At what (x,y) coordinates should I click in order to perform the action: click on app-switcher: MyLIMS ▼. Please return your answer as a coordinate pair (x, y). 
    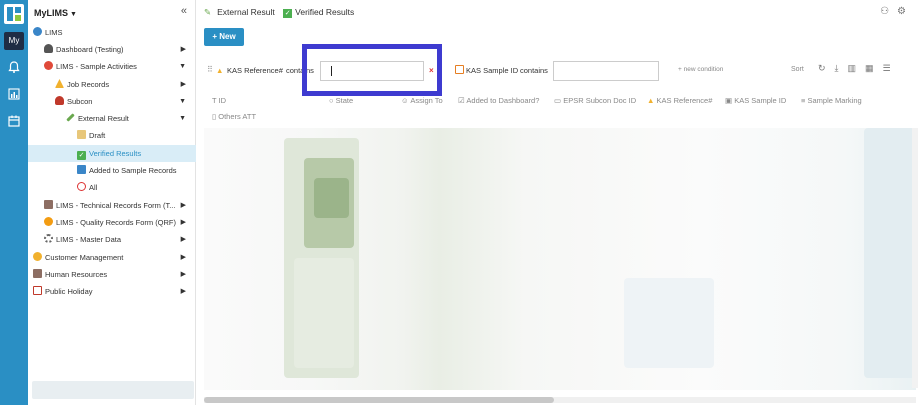
    Looking at the image, I should click on (55, 13).